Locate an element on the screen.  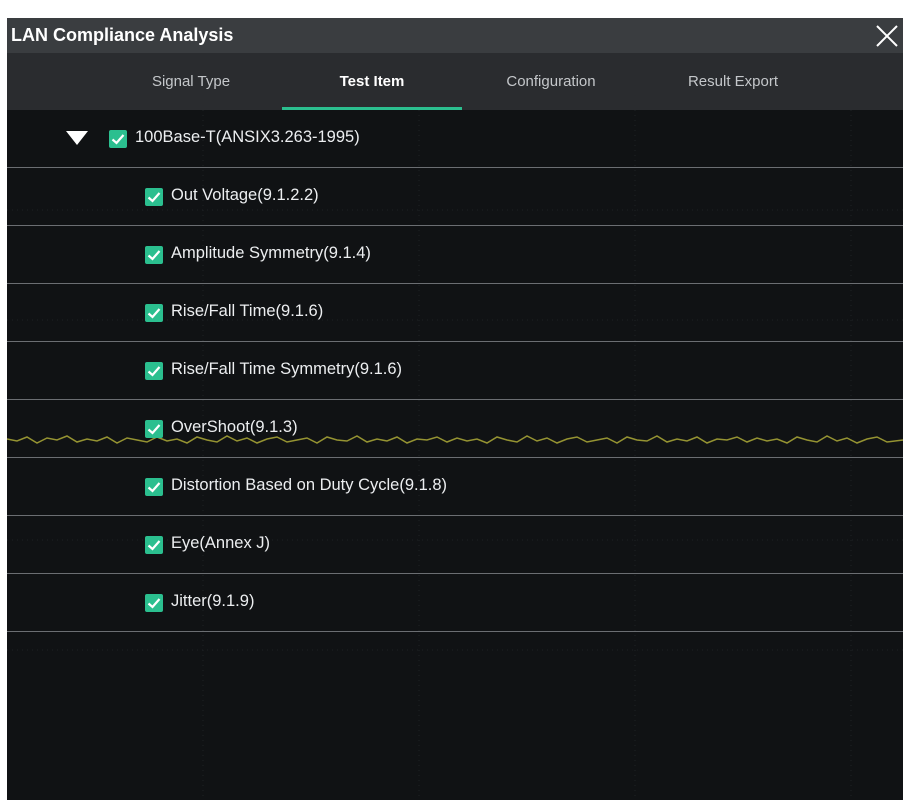
tab-label: Test Item is located at coordinates (372, 81).